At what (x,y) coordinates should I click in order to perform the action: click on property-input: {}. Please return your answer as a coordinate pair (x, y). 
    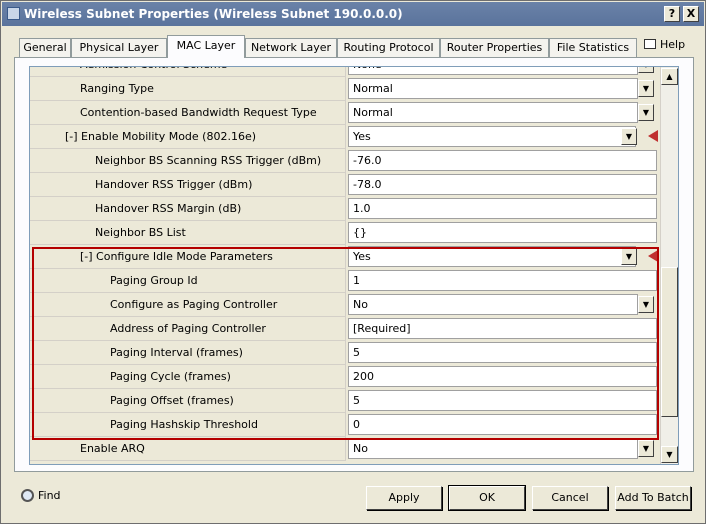
    Looking at the image, I should click on (502, 232).